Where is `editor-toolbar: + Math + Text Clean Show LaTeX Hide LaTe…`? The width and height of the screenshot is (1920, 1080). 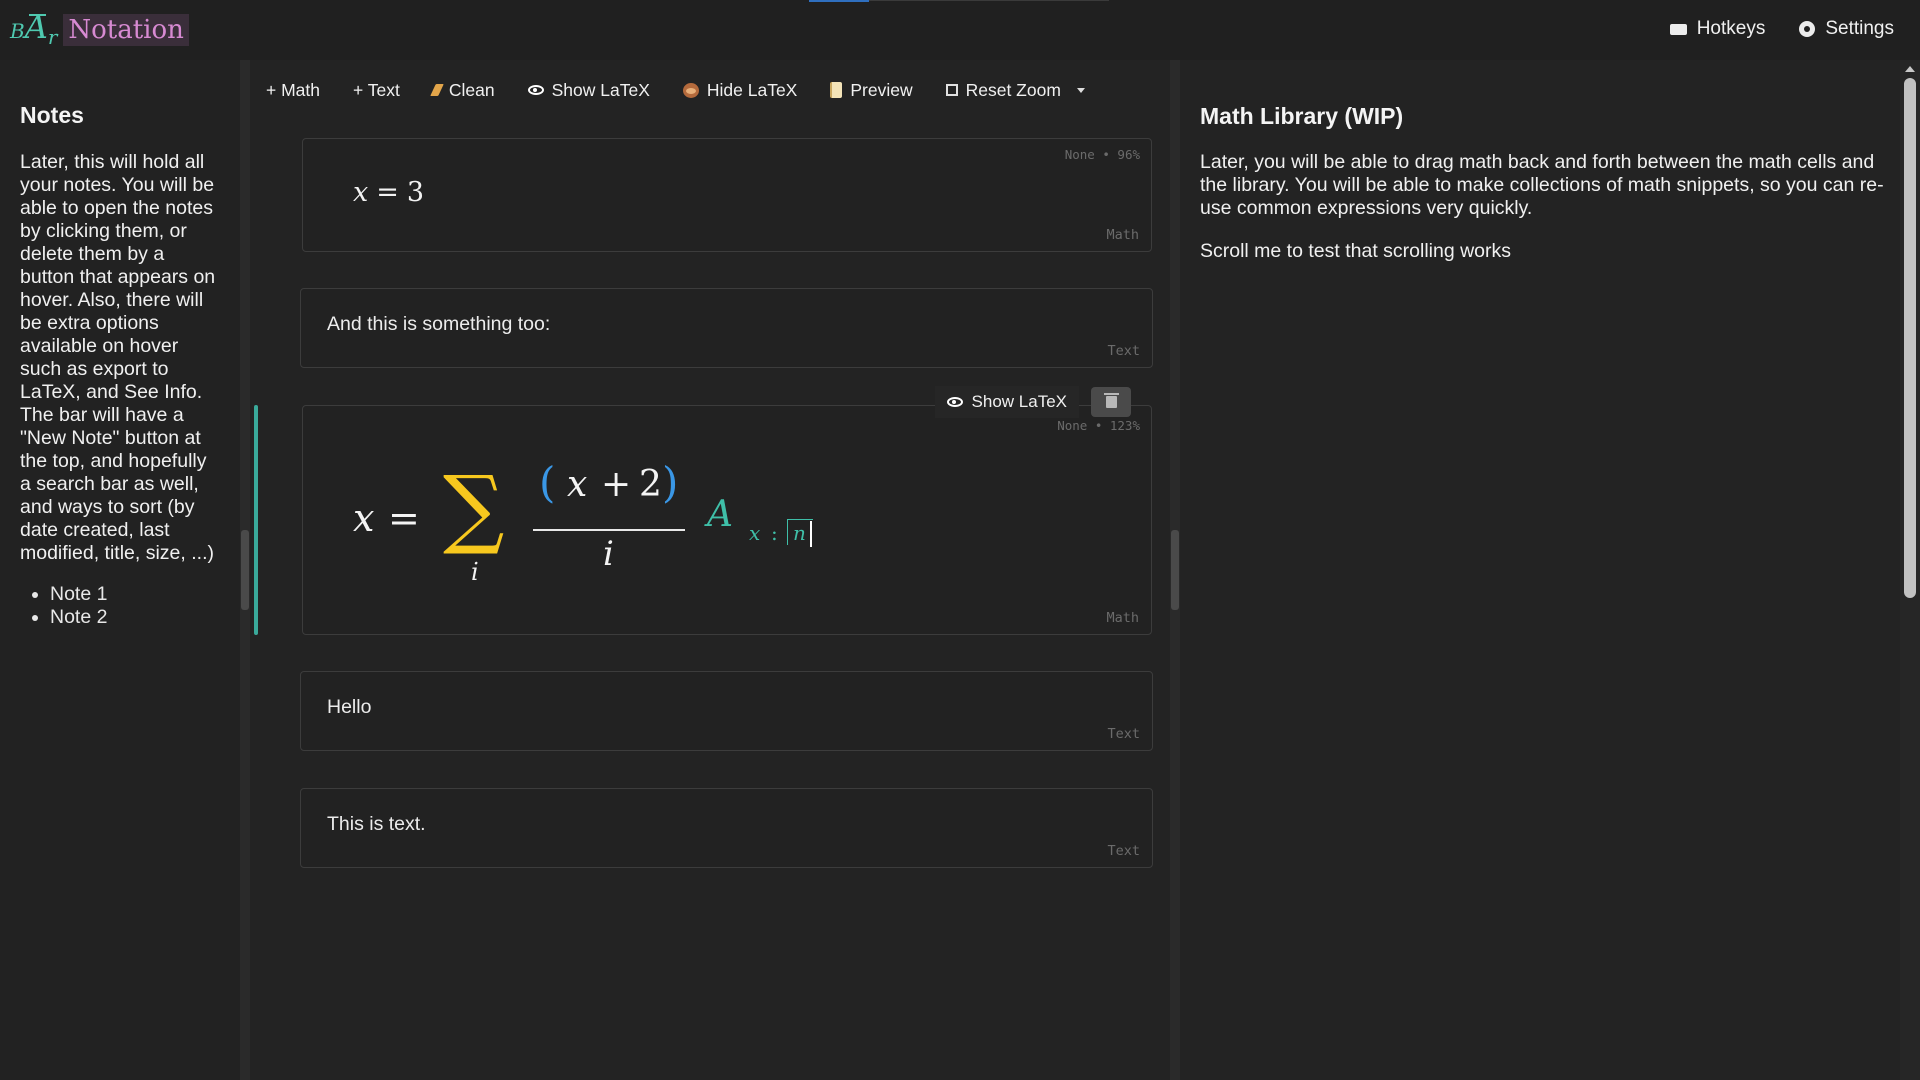
editor-toolbar: + Math + Text Clean Show LaTeX Hide LaTe… is located at coordinates (692, 90).